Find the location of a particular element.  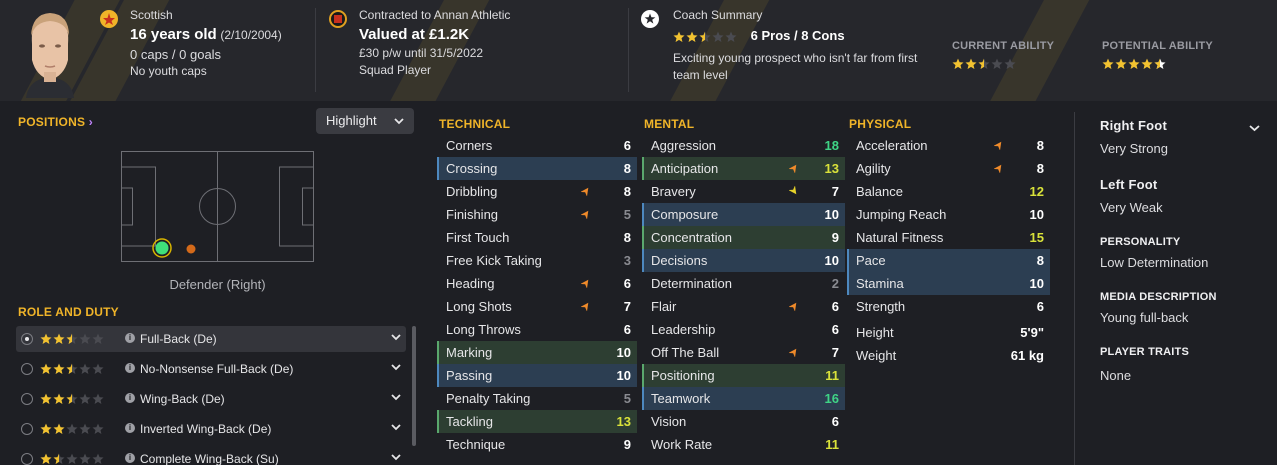

attribute-row: Jumping Reach 10 is located at coordinates (948, 214).